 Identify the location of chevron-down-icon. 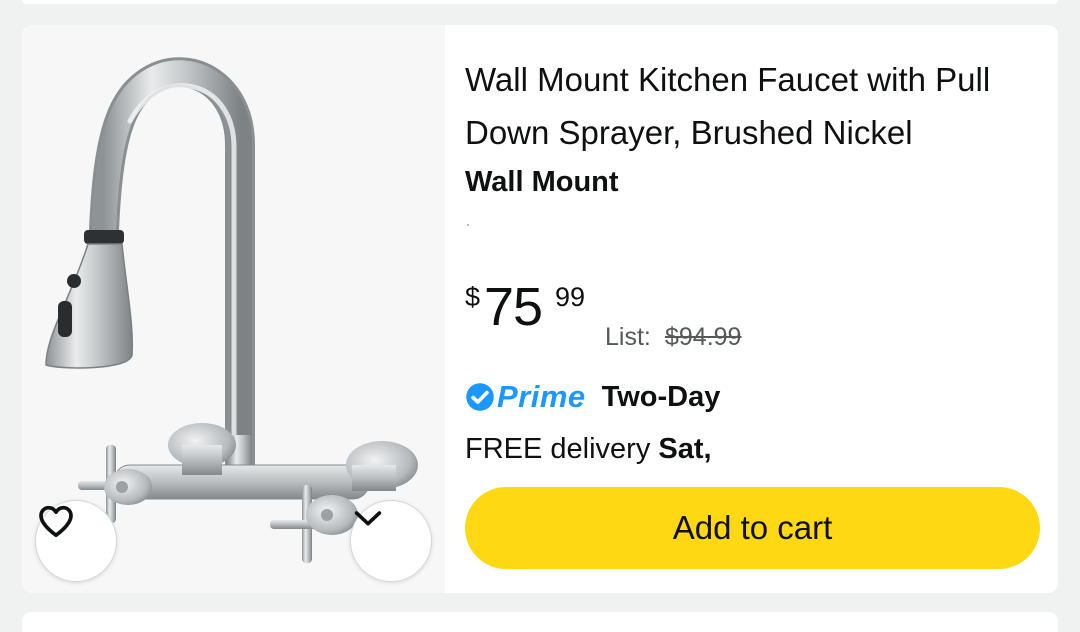
(368, 518).